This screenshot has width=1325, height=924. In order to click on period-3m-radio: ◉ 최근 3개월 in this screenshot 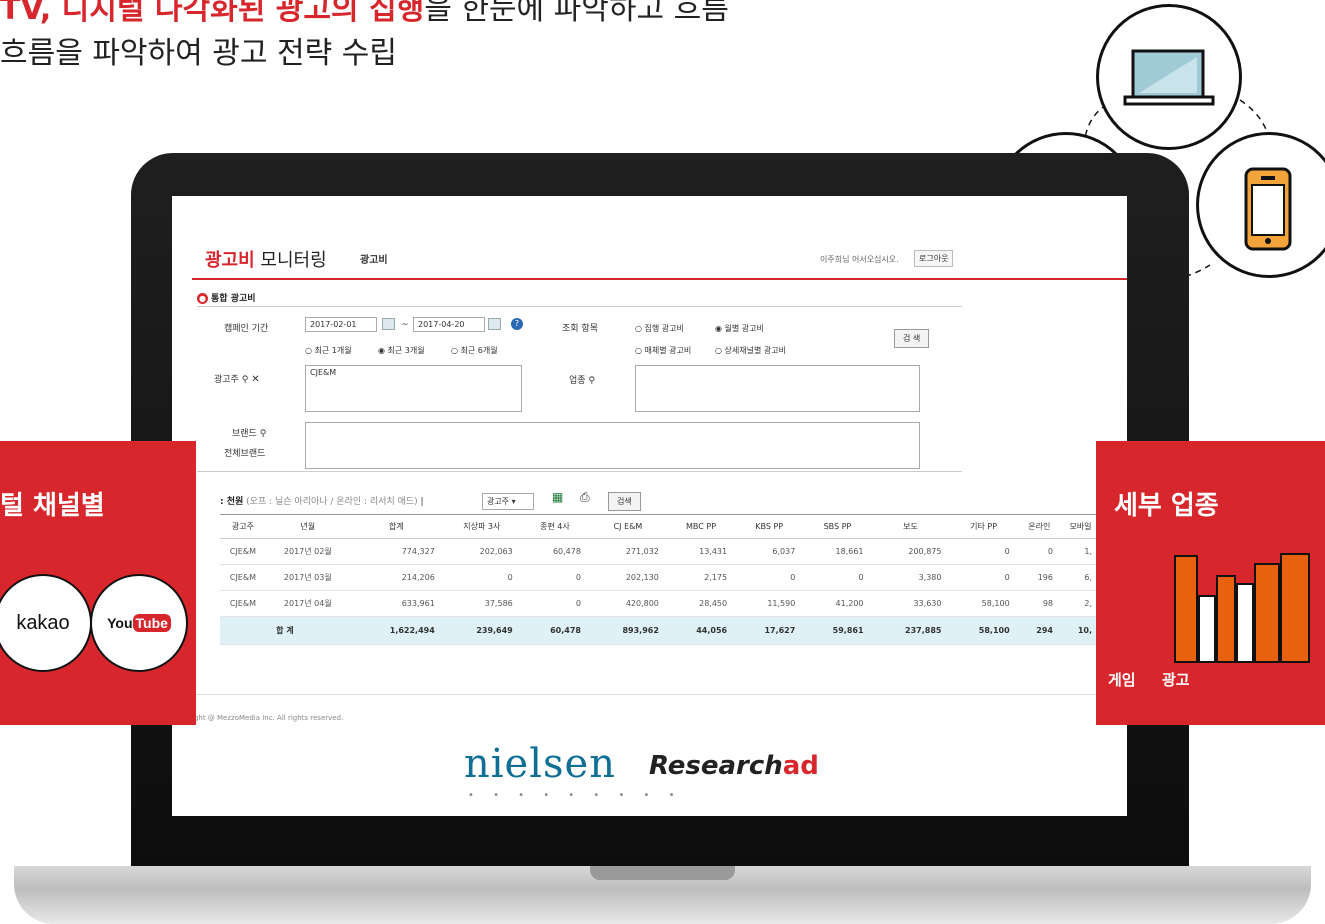, I will do `click(401, 350)`.